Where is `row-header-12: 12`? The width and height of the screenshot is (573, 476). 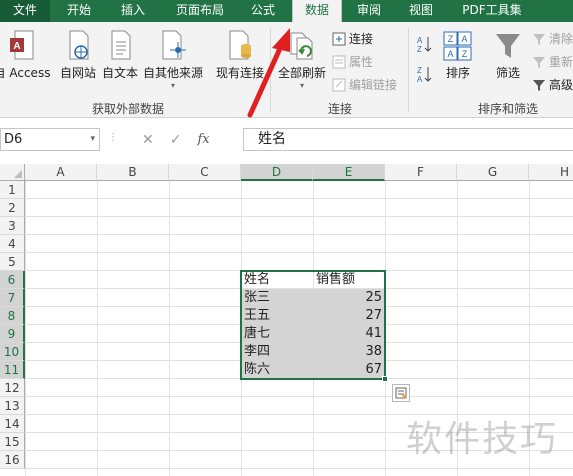
row-header-12: 12 is located at coordinates (12, 388).